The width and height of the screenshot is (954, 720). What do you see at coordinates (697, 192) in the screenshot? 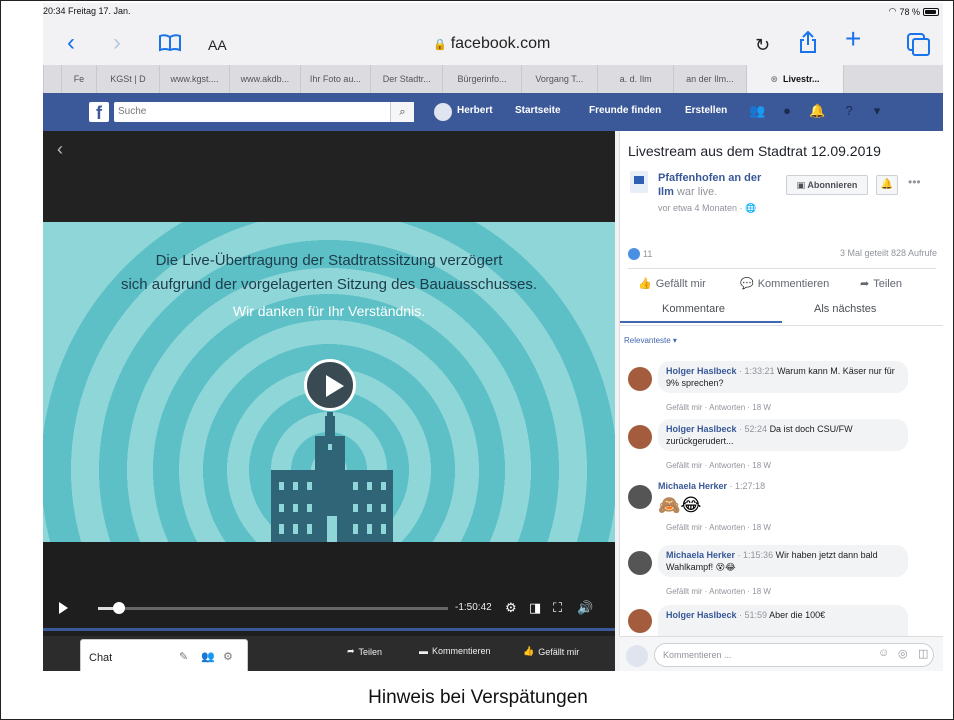
I see `was-live-text: war live.` at bounding box center [697, 192].